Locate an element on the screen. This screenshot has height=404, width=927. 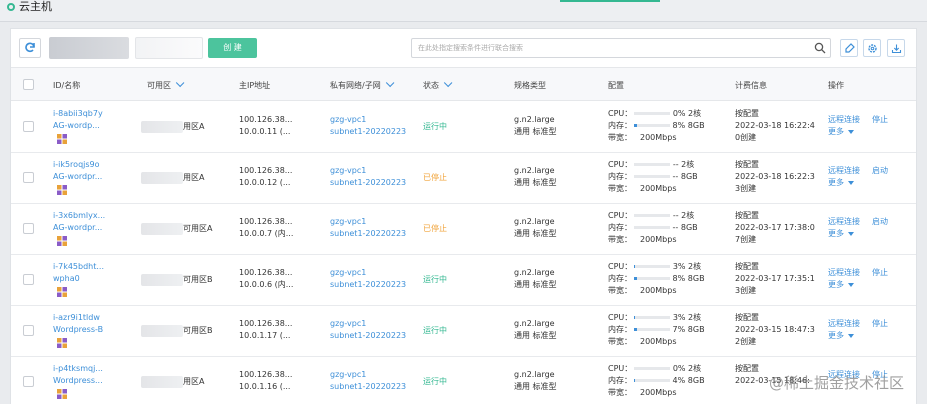
settings-button is located at coordinates (872, 48).